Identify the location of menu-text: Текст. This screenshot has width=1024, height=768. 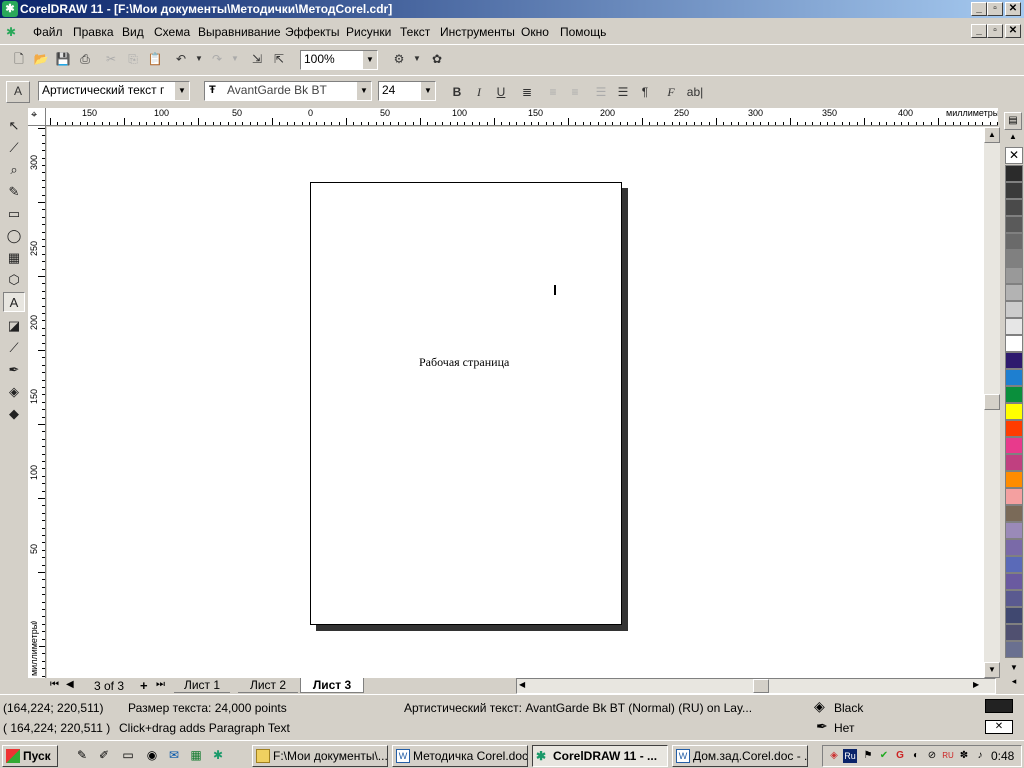
(415, 32).